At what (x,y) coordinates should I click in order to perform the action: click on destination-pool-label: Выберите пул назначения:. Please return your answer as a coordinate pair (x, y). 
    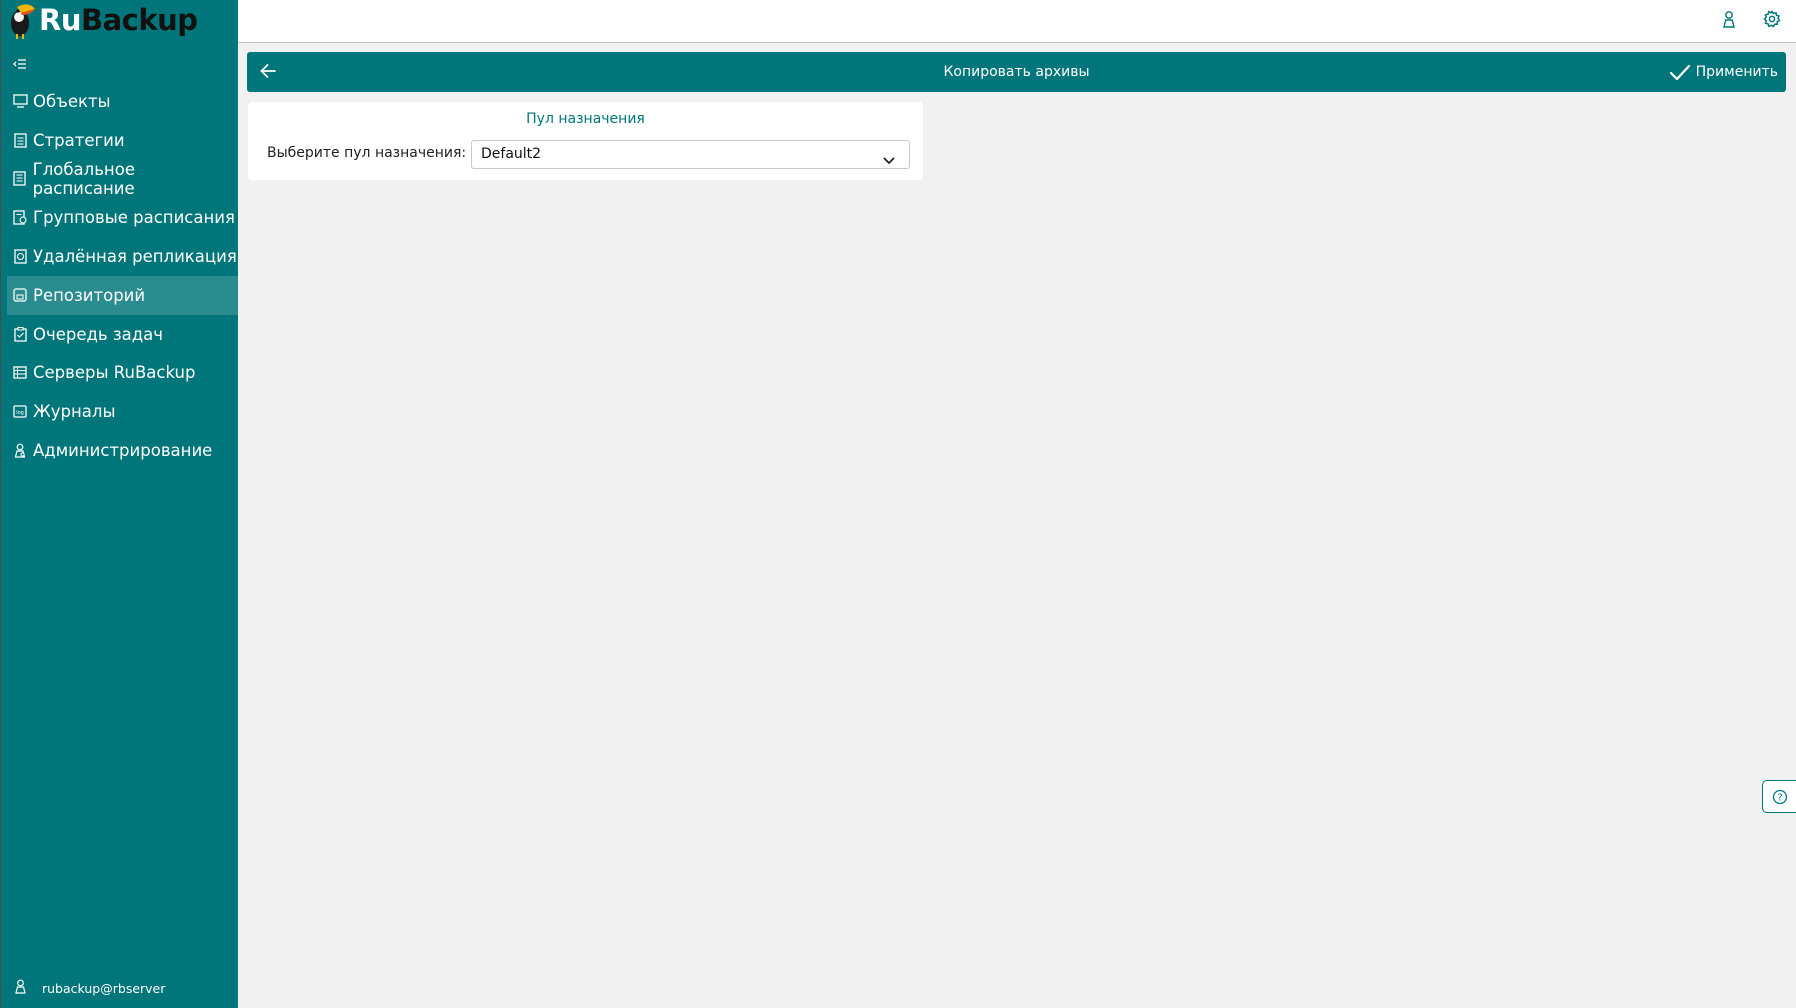
    Looking at the image, I should click on (367, 153).